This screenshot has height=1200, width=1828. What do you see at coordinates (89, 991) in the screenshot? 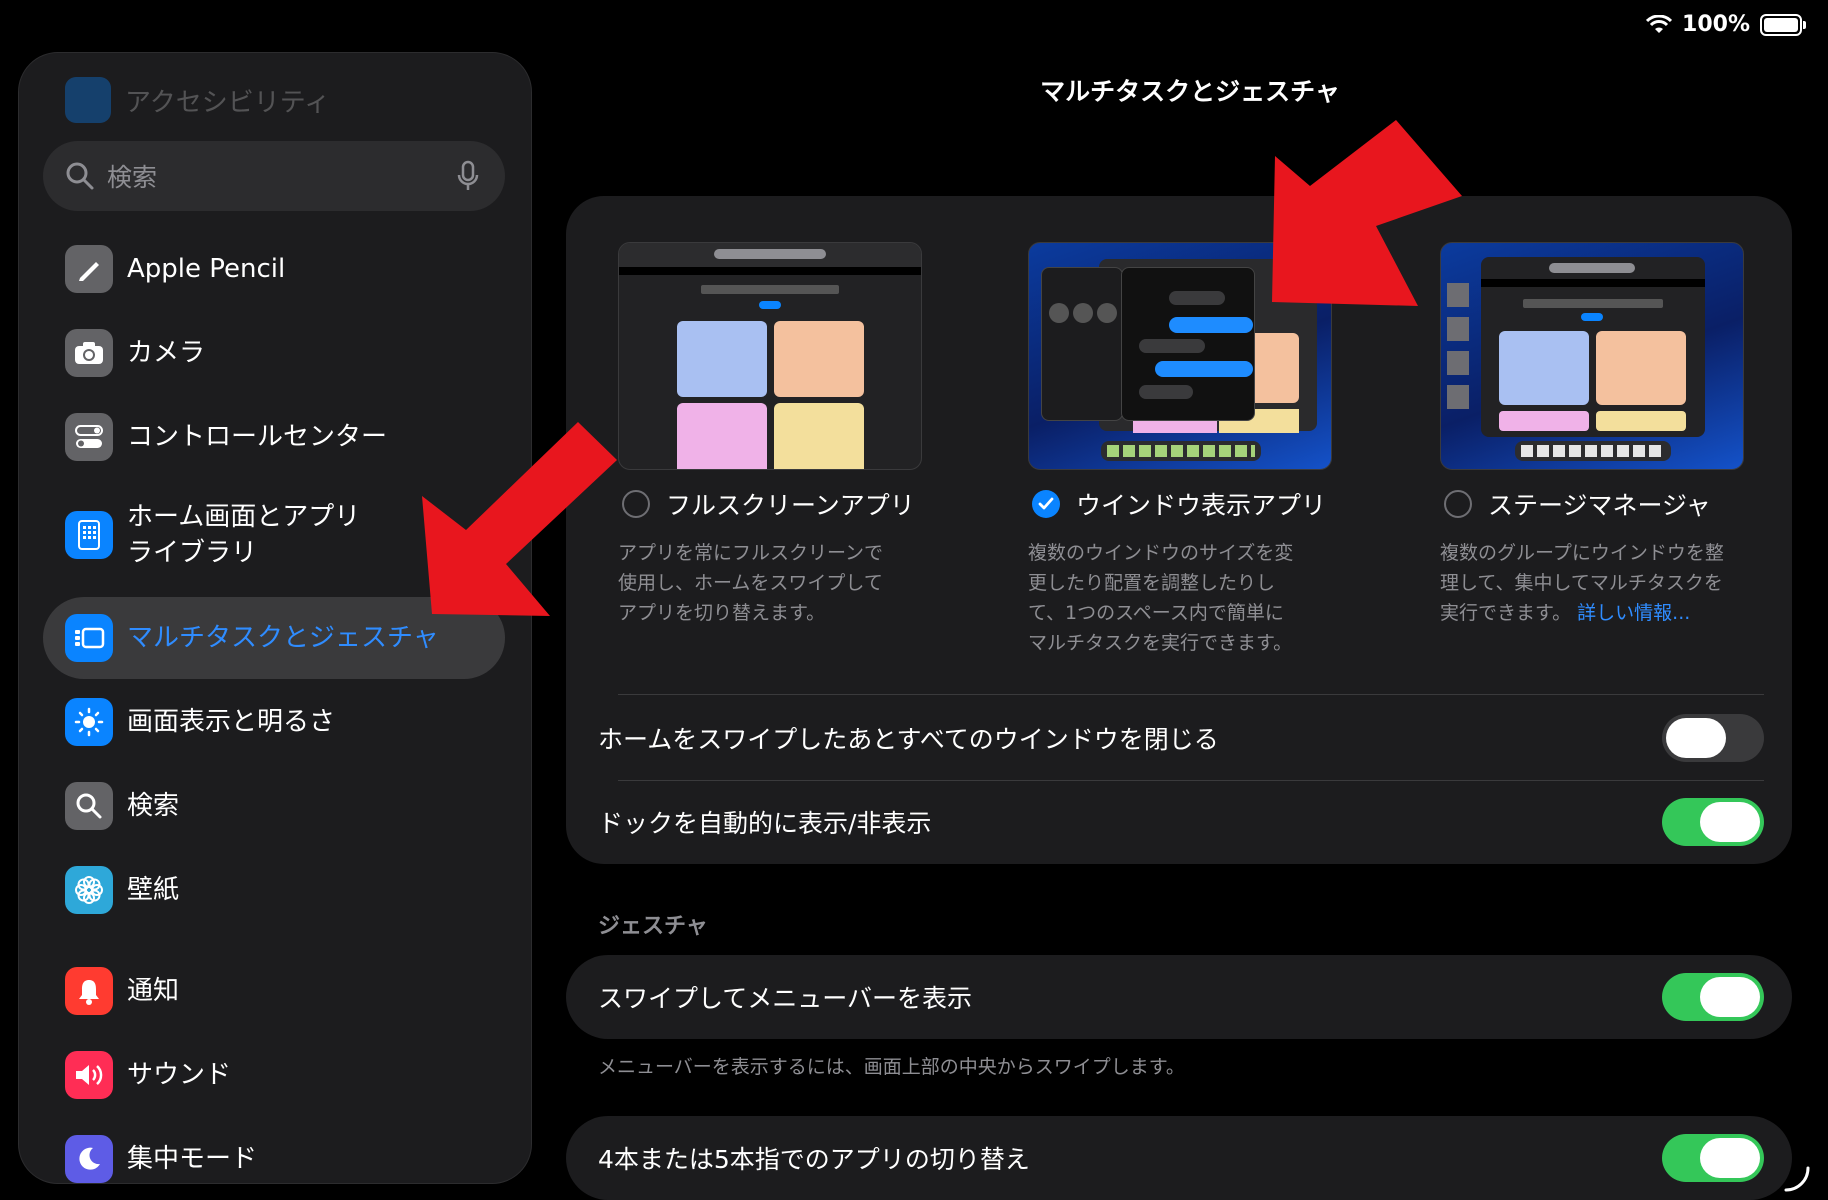
I see `bell-icon` at bounding box center [89, 991].